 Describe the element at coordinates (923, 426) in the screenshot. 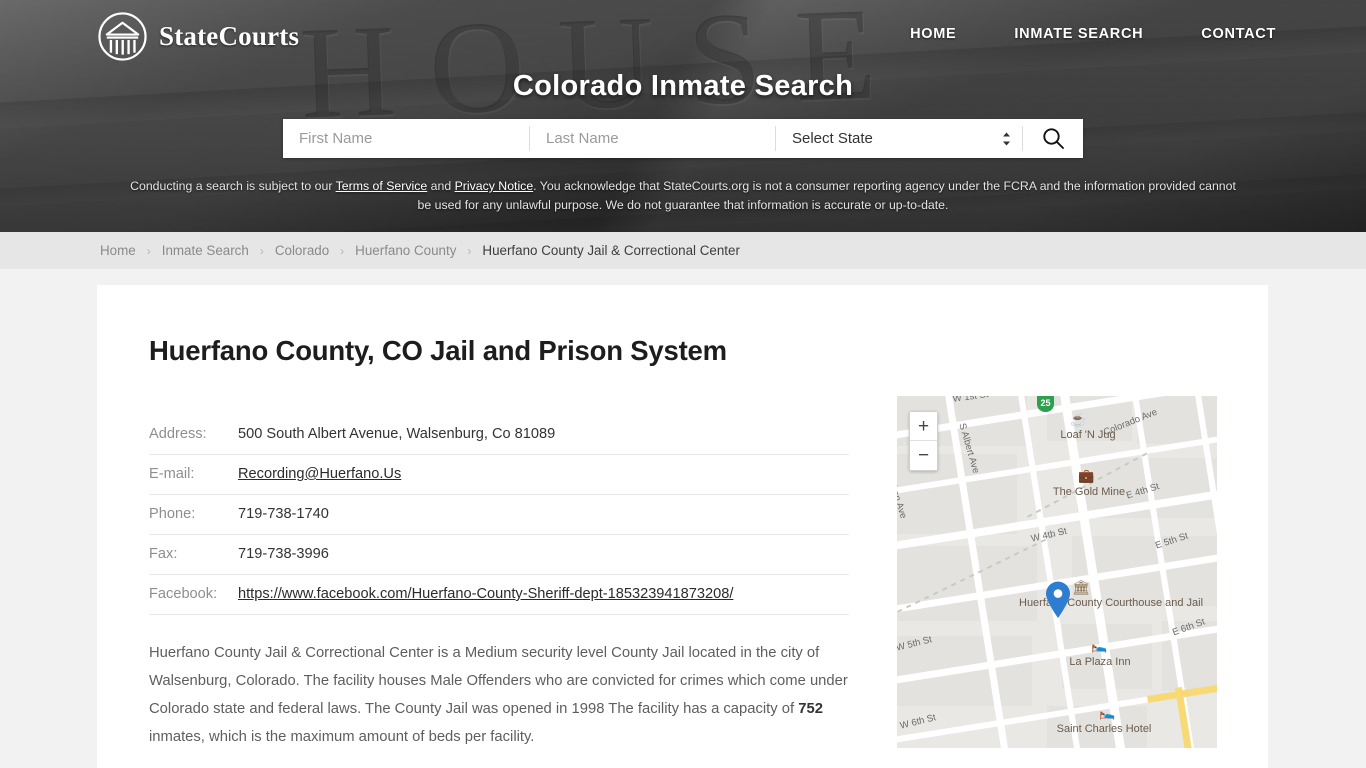

I see `map-zoom-in-button: +` at that location.